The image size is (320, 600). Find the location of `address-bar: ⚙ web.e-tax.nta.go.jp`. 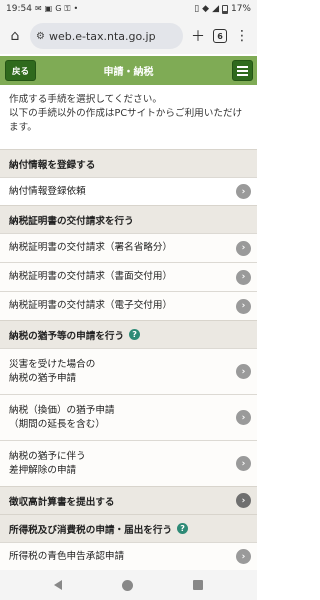

address-bar: ⚙ web.e-tax.nta.go.jp is located at coordinates (106, 36).